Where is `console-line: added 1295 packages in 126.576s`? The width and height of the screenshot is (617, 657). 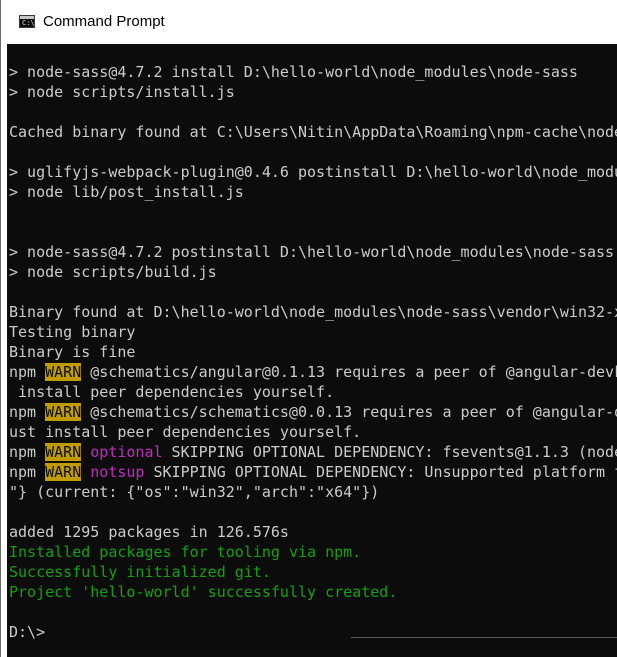 console-line: added 1295 packages in 126.576s is located at coordinates (313, 532).